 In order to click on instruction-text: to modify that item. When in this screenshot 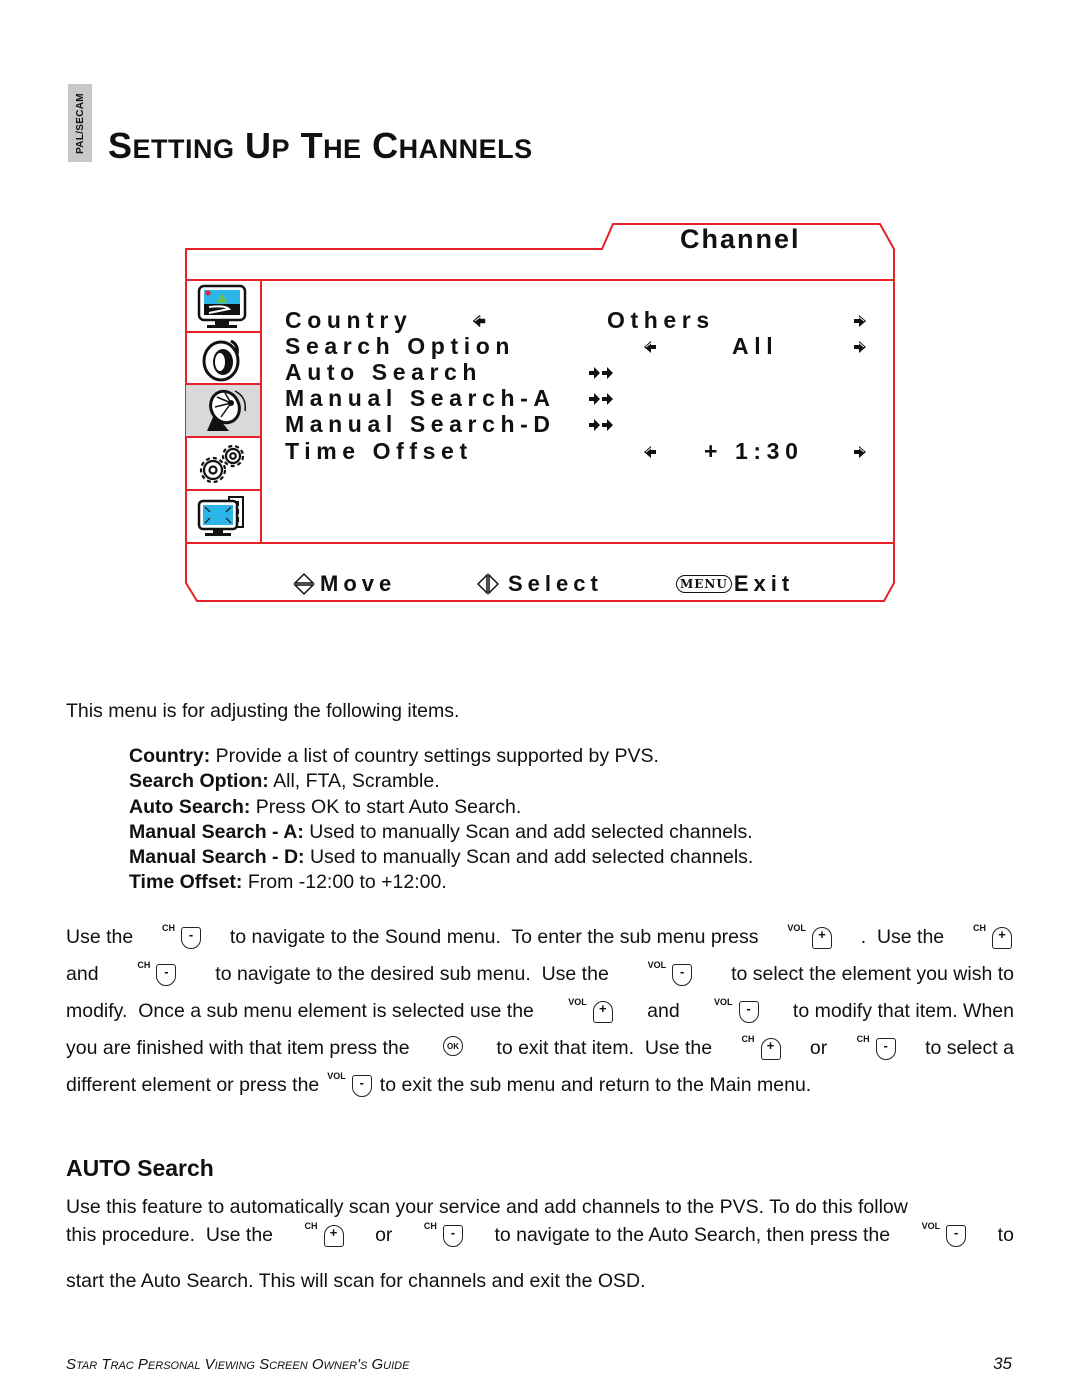, I will do `click(903, 1011)`.